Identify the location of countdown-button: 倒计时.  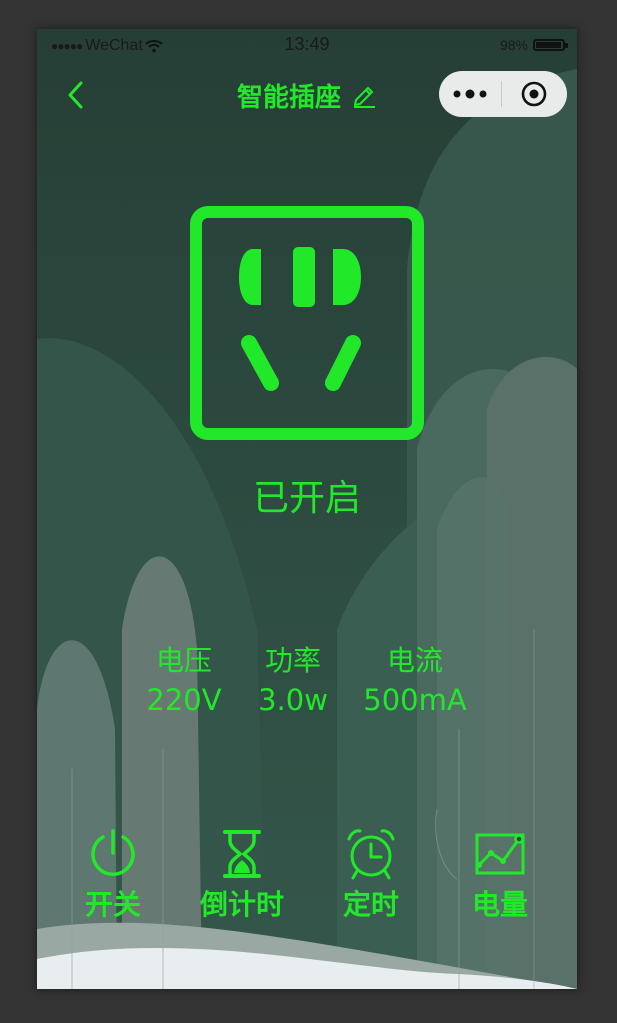
(242, 875).